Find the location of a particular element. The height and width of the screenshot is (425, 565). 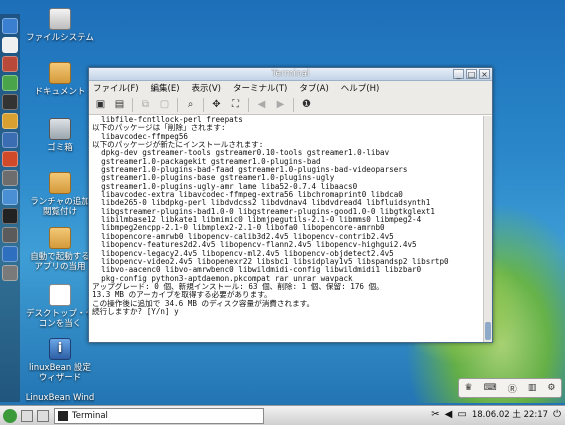

mail-icon is located at coordinates (10, 159).